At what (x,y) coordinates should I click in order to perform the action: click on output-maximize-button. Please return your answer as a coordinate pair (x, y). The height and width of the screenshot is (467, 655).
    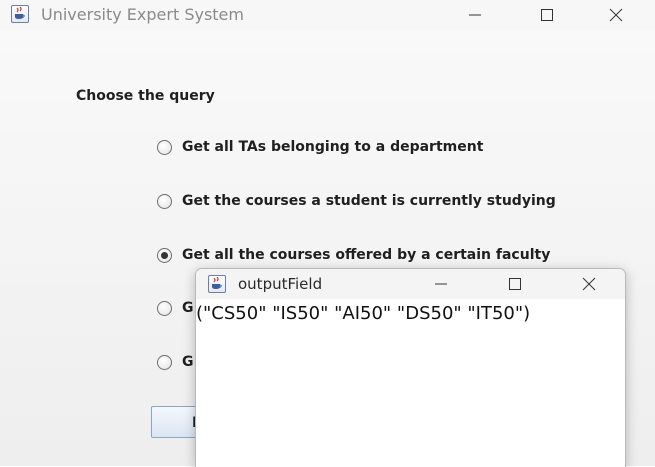
    Looking at the image, I should click on (515, 284).